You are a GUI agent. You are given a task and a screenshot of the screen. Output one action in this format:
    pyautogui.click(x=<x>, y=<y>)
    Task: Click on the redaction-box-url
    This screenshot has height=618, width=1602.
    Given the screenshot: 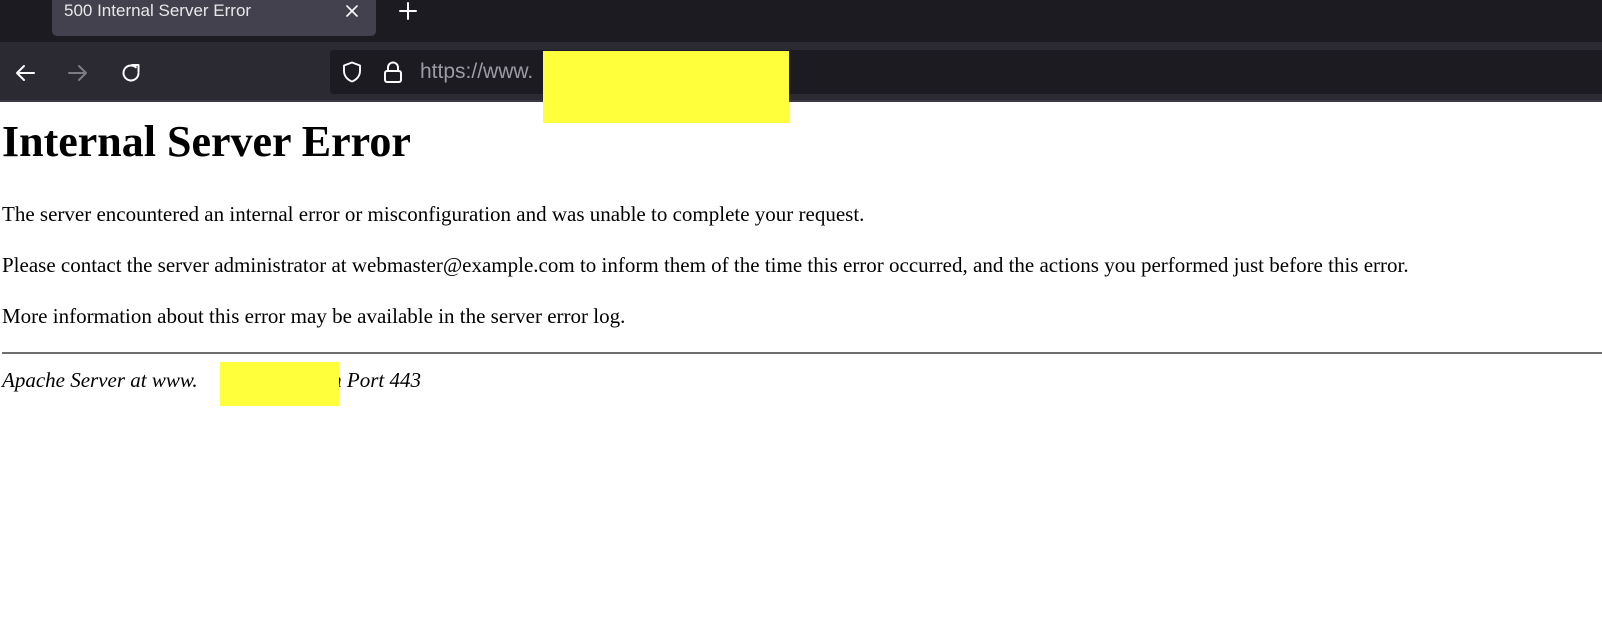 What is the action you would take?
    pyautogui.click(x=666, y=87)
    